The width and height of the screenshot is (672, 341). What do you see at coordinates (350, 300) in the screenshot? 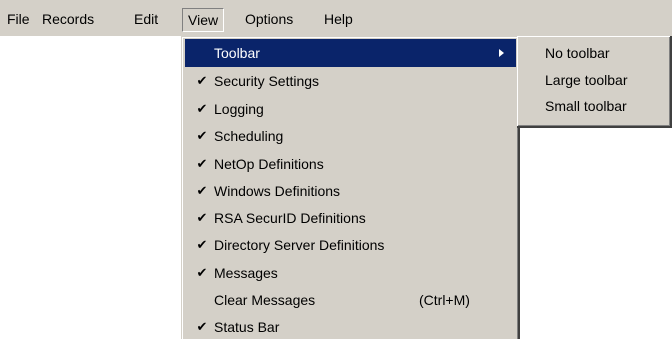
I see `view-menu-item-clear-messages: Clear Messages (Ctrl+M)` at bounding box center [350, 300].